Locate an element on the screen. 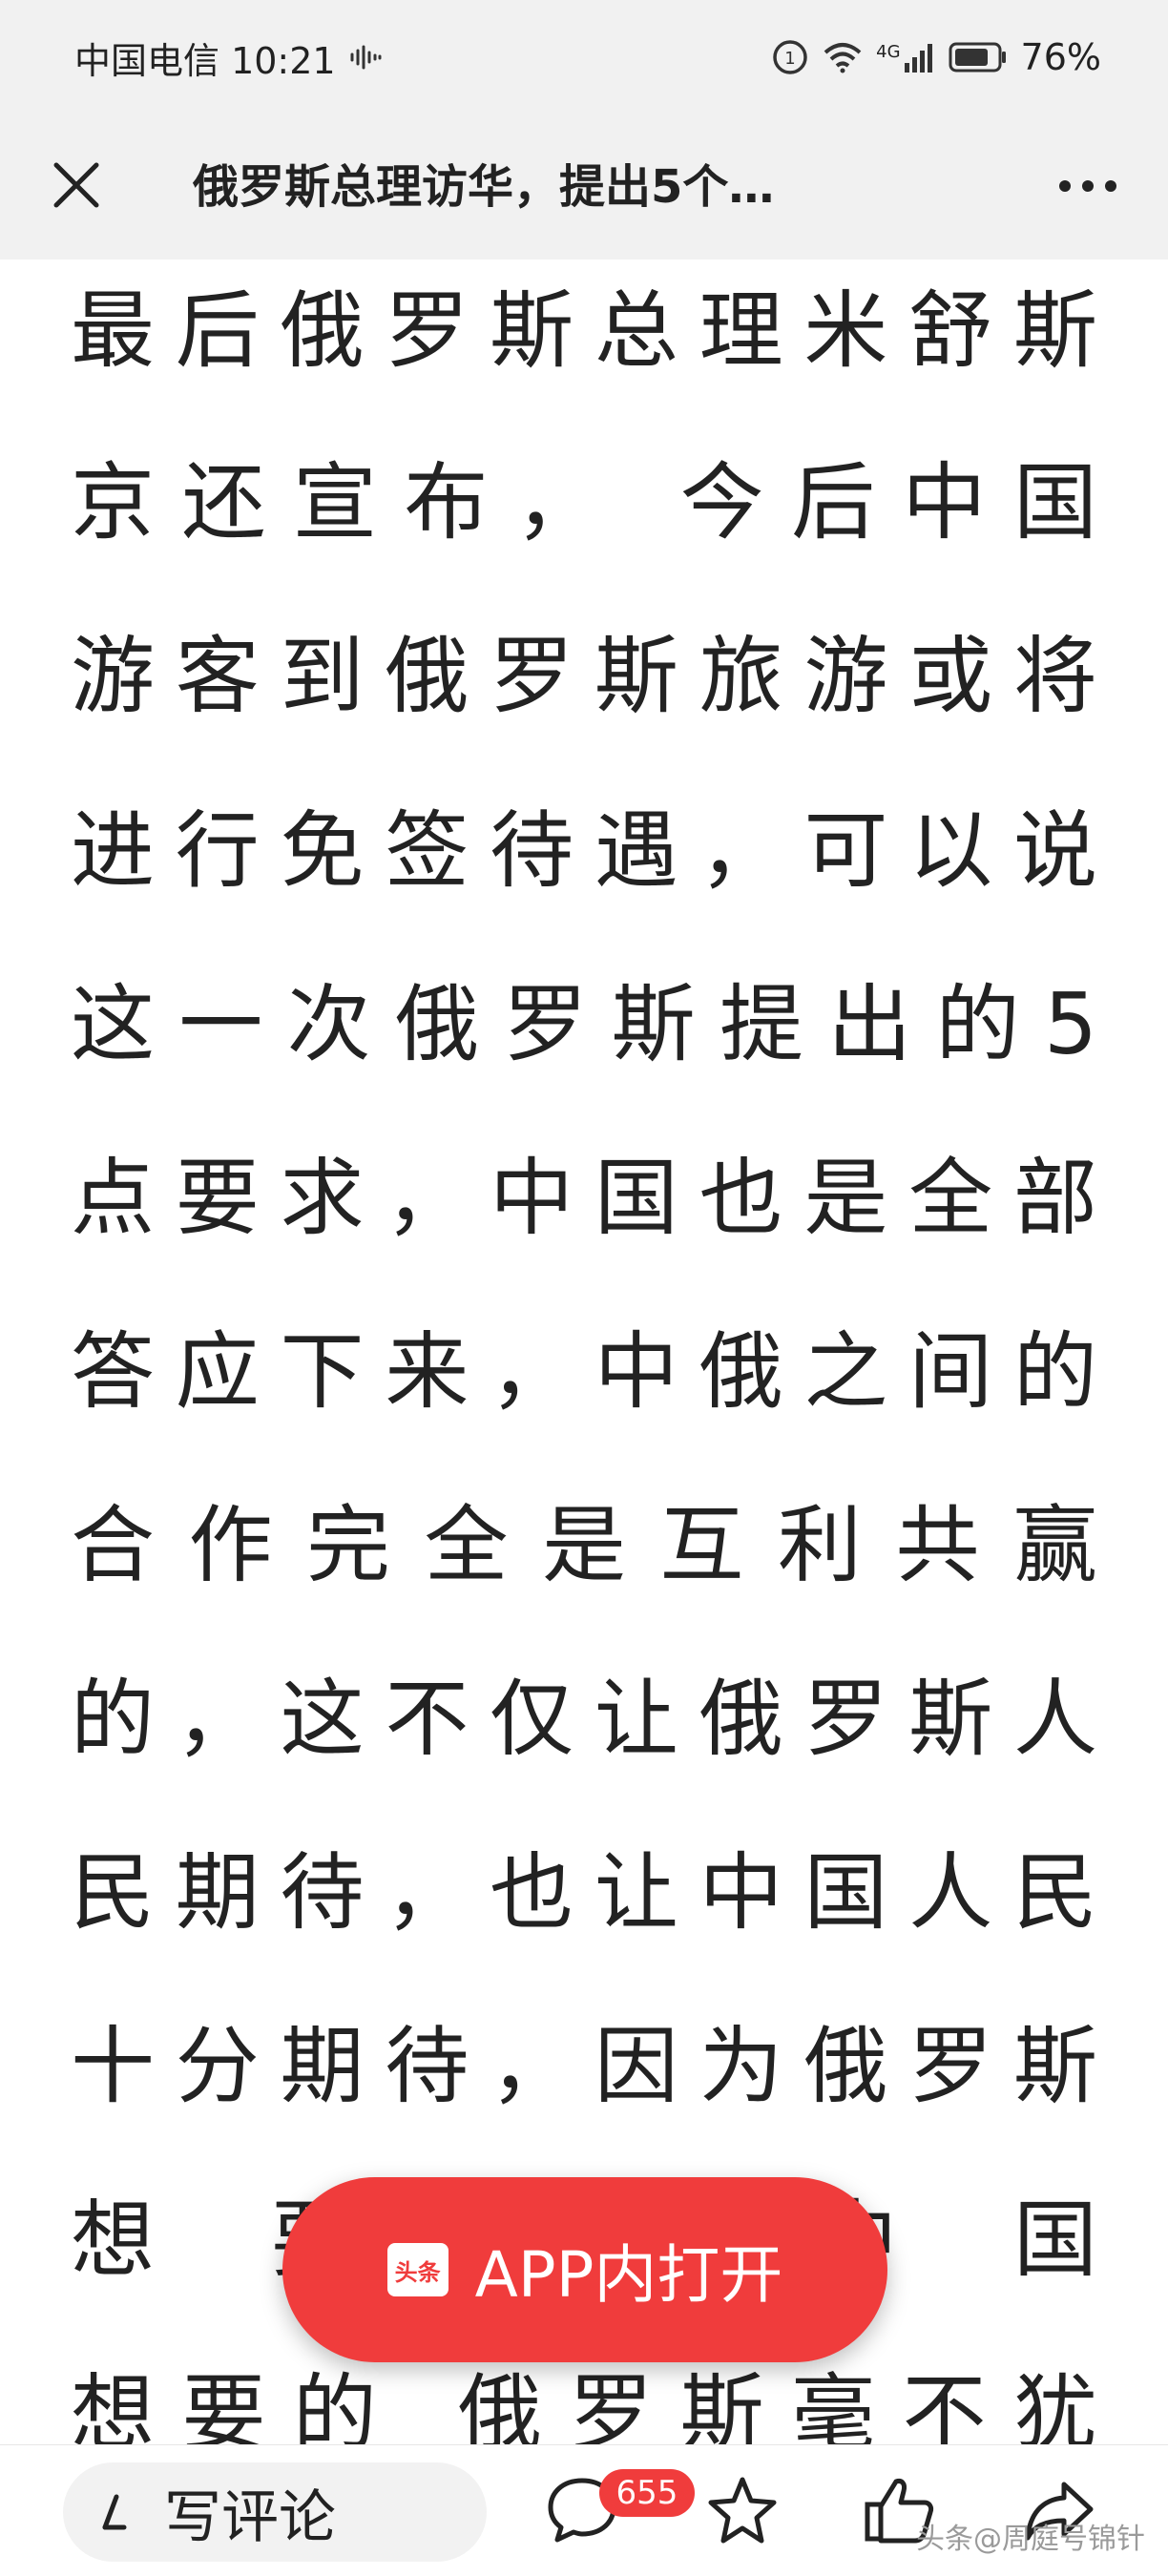 The width and height of the screenshot is (1168, 2576). comment-count-badge: 655 is located at coordinates (647, 2493).